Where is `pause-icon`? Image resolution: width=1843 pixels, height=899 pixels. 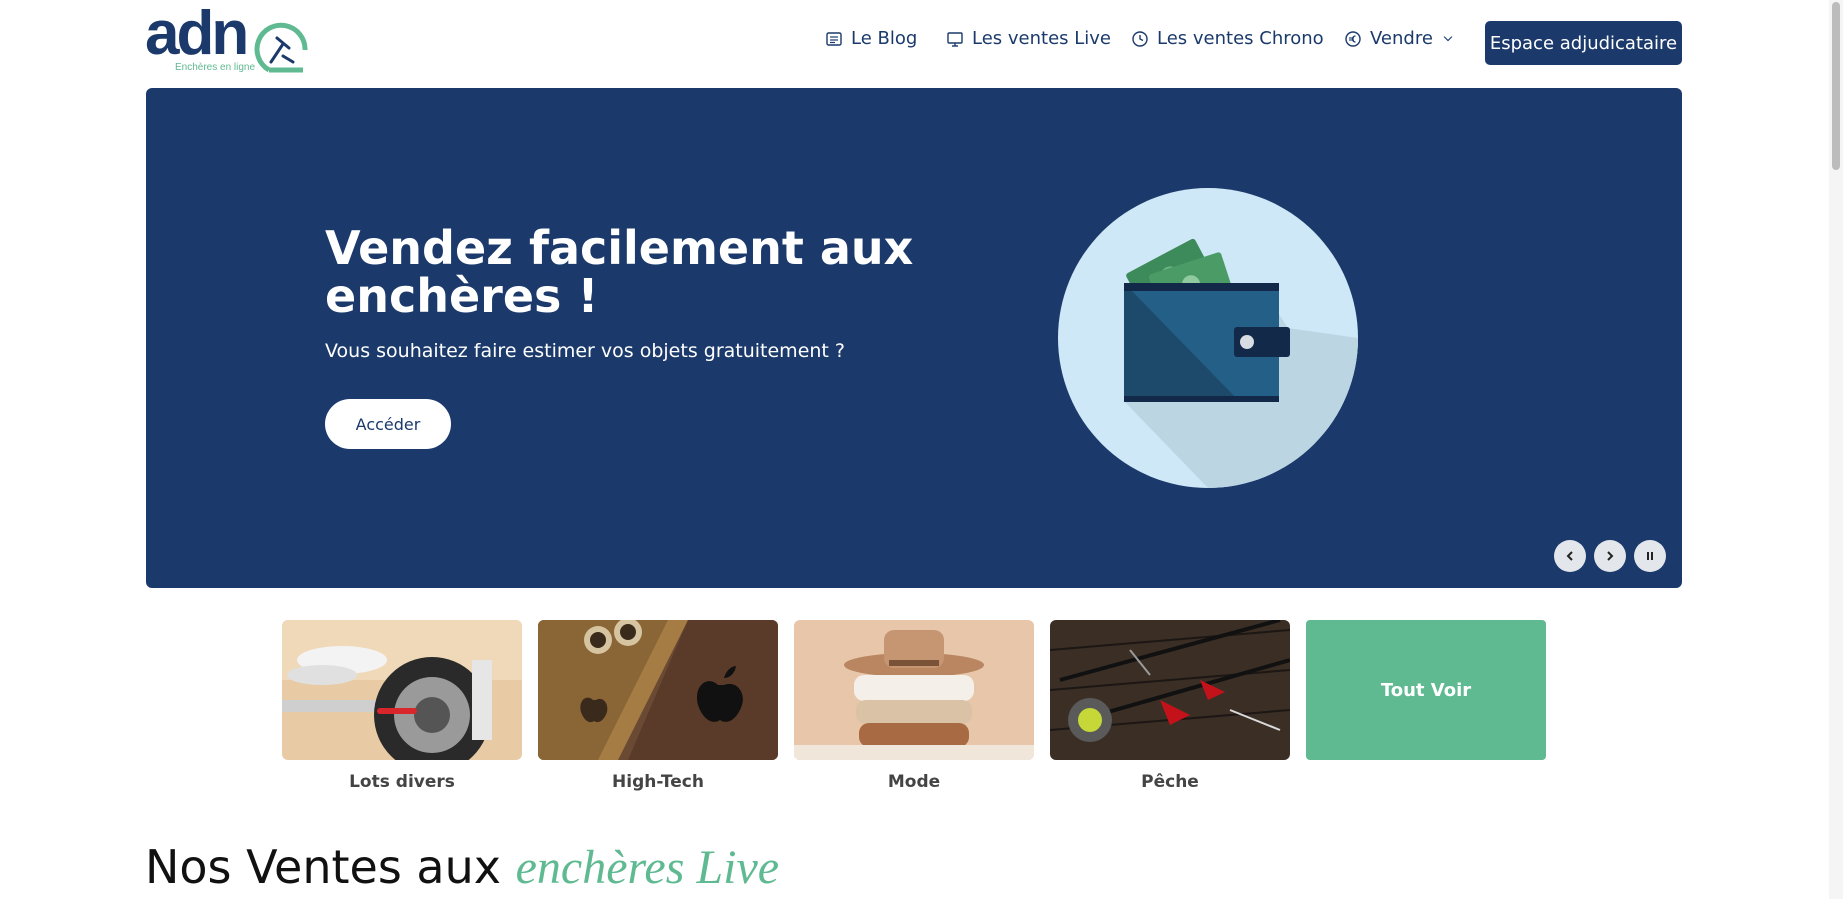 pause-icon is located at coordinates (1650, 556).